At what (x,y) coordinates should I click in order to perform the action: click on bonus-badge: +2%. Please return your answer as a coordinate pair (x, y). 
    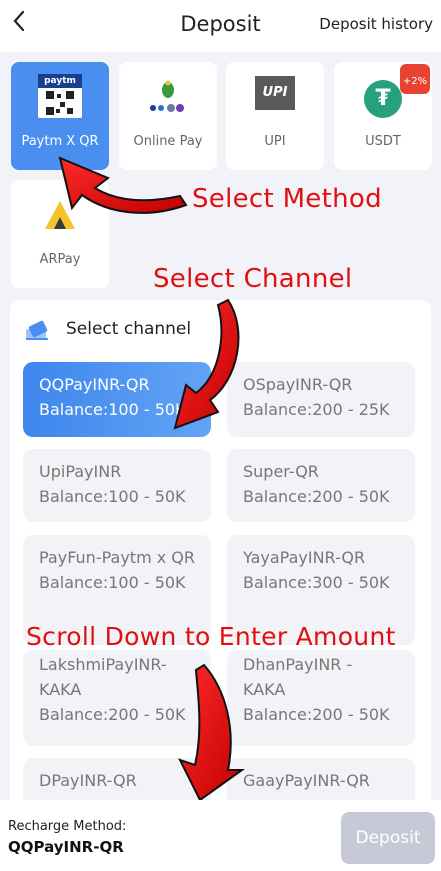
    Looking at the image, I should click on (415, 79).